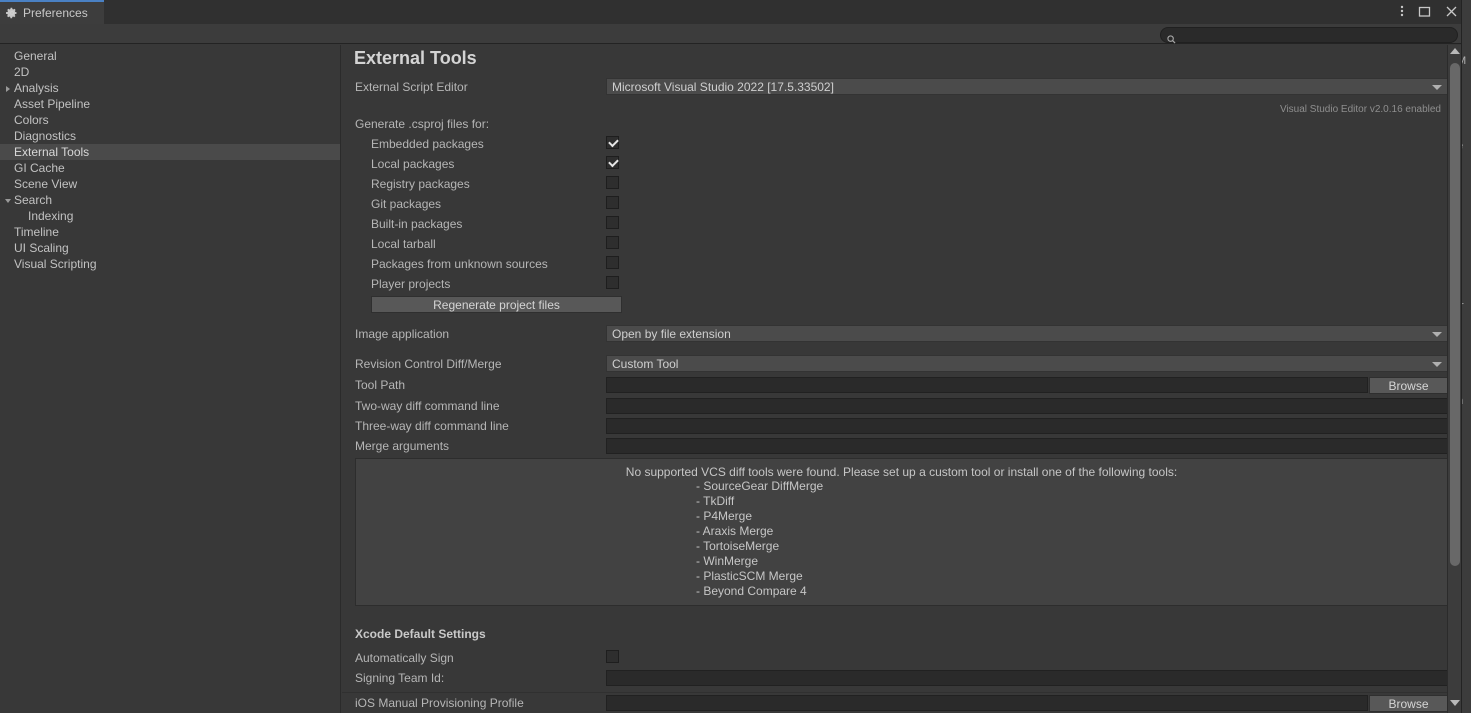  I want to click on merge-arguments-input, so click(1027, 446).